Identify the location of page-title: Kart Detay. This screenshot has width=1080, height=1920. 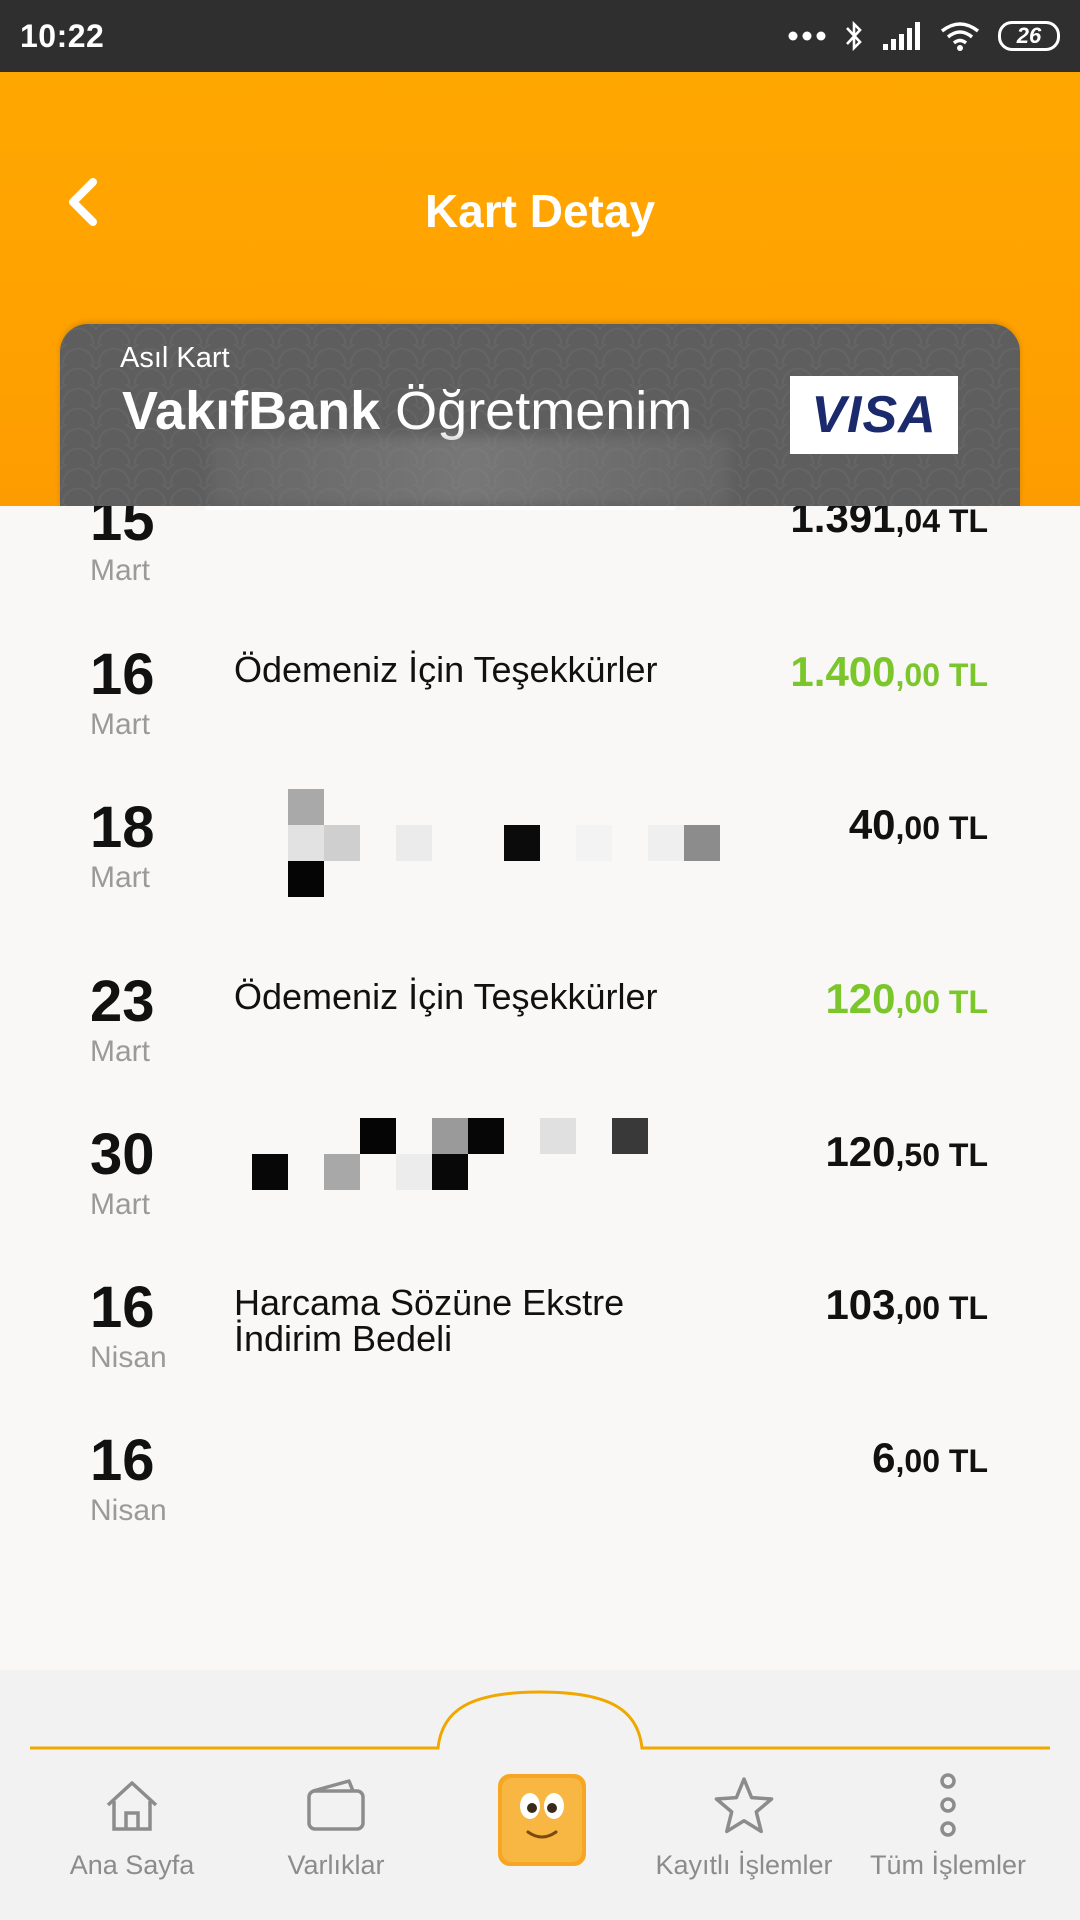
(540, 211).